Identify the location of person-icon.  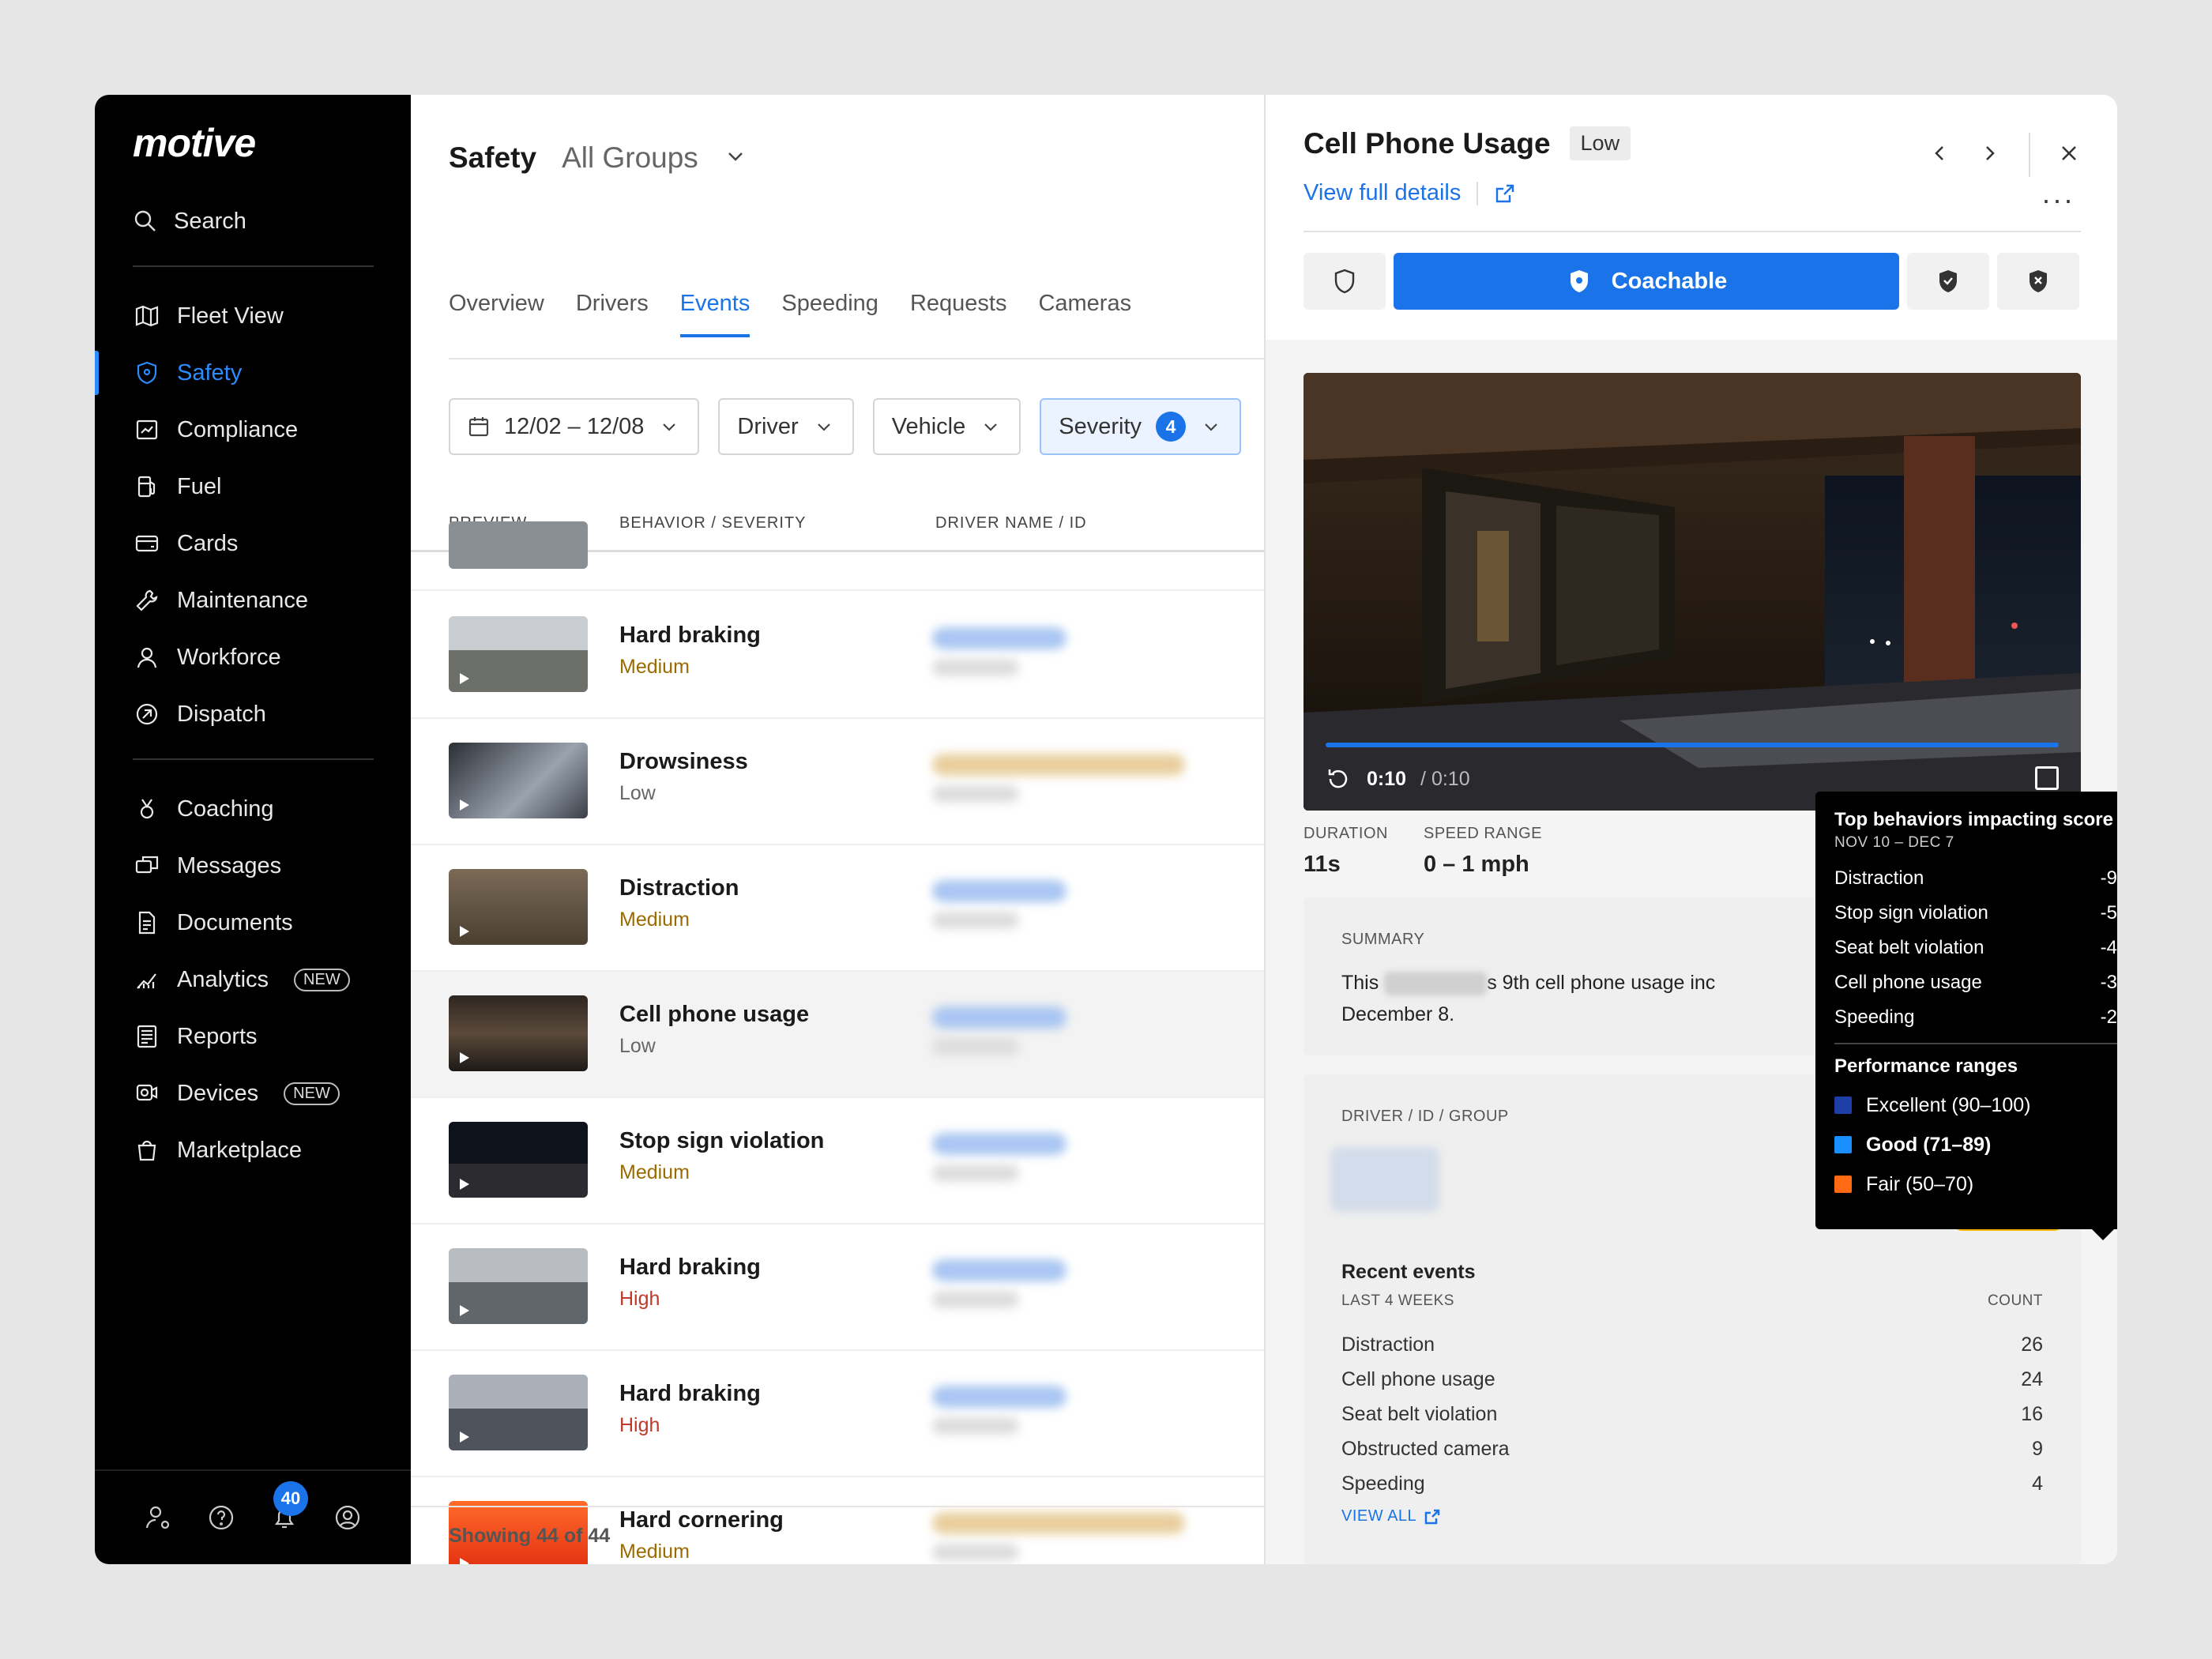
(147, 658).